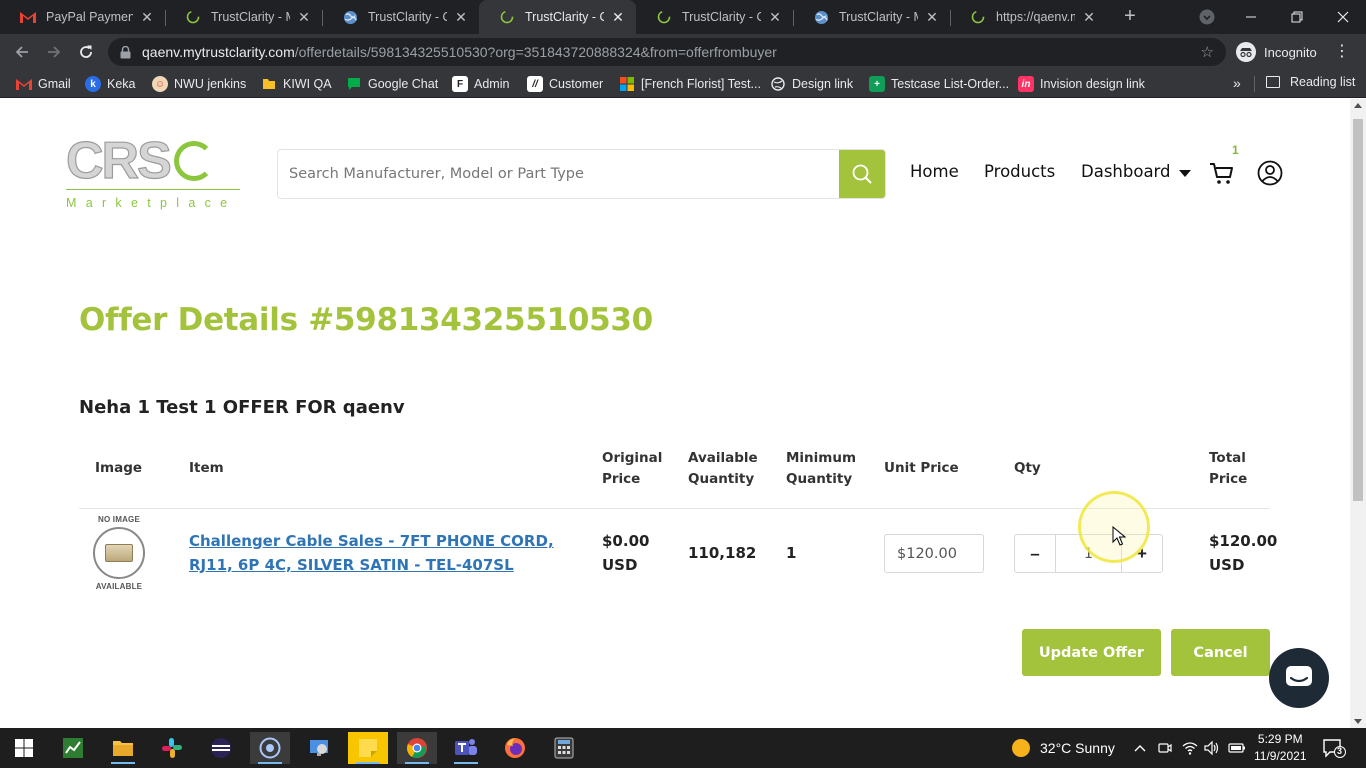 The width and height of the screenshot is (1366, 768). Describe the element at coordinates (155, 173) in the screenshot. I see `site-logo: CRS Marketplace` at that location.